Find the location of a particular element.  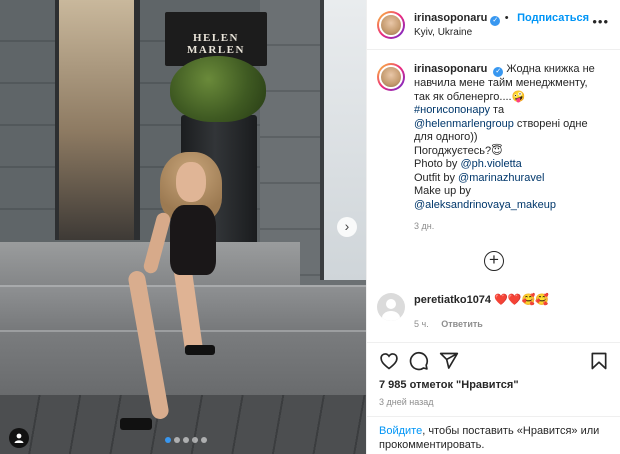

caption-text: Photo by is located at coordinates (437, 164).